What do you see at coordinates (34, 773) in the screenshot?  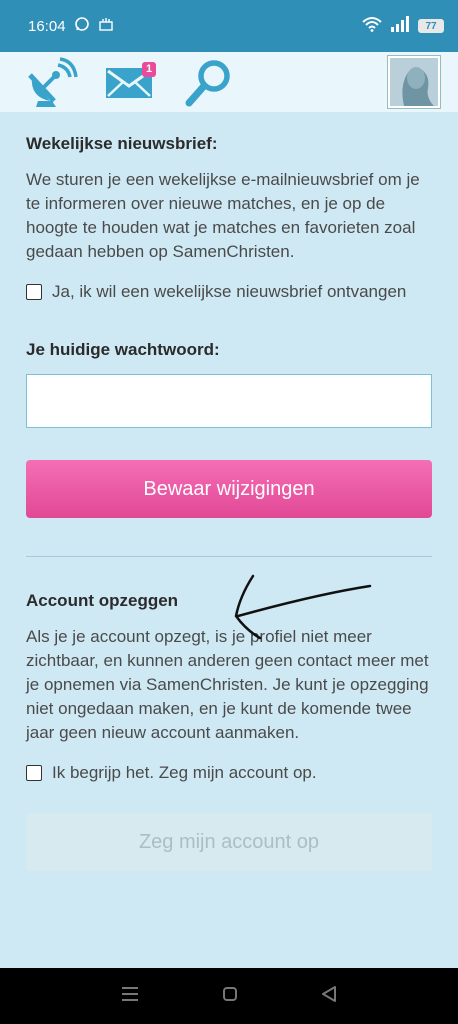 I see `cancel-account-checkbox` at bounding box center [34, 773].